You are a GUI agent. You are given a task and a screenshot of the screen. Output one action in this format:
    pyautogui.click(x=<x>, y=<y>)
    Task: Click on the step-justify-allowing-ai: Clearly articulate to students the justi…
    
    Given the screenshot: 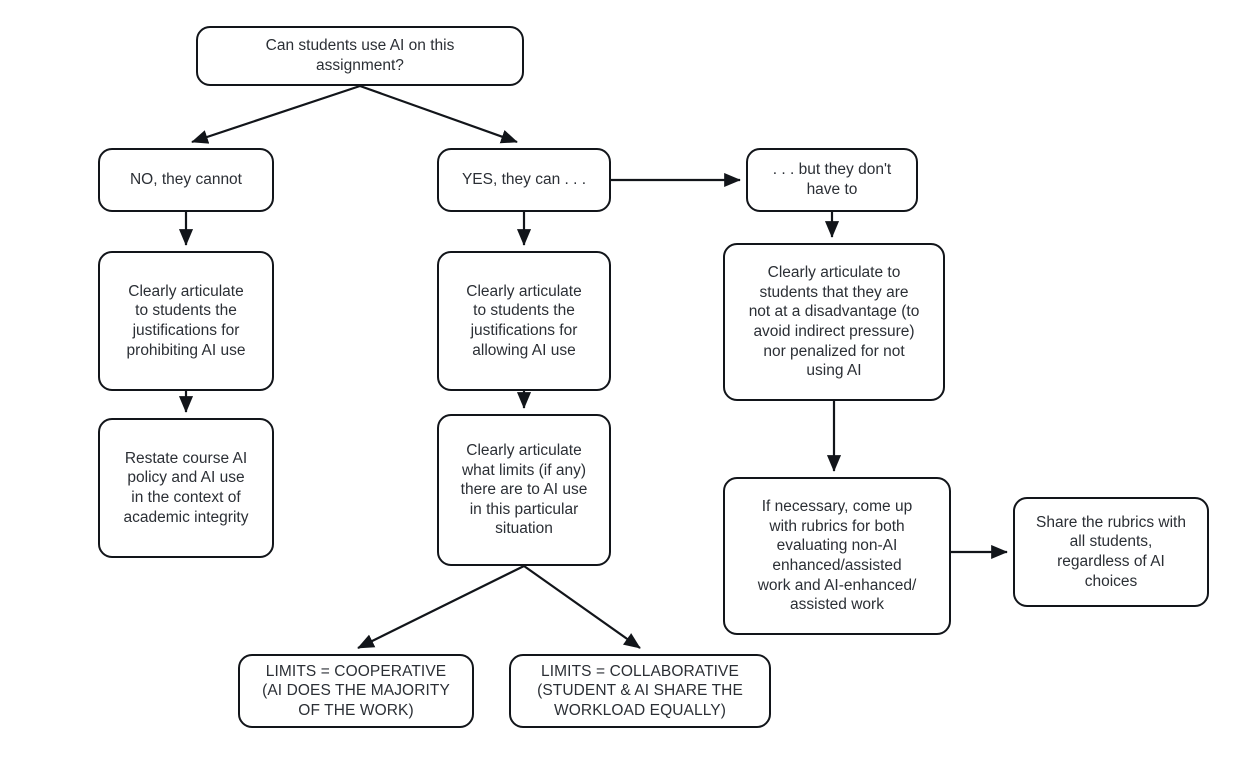 What is the action you would take?
    pyautogui.click(x=524, y=321)
    